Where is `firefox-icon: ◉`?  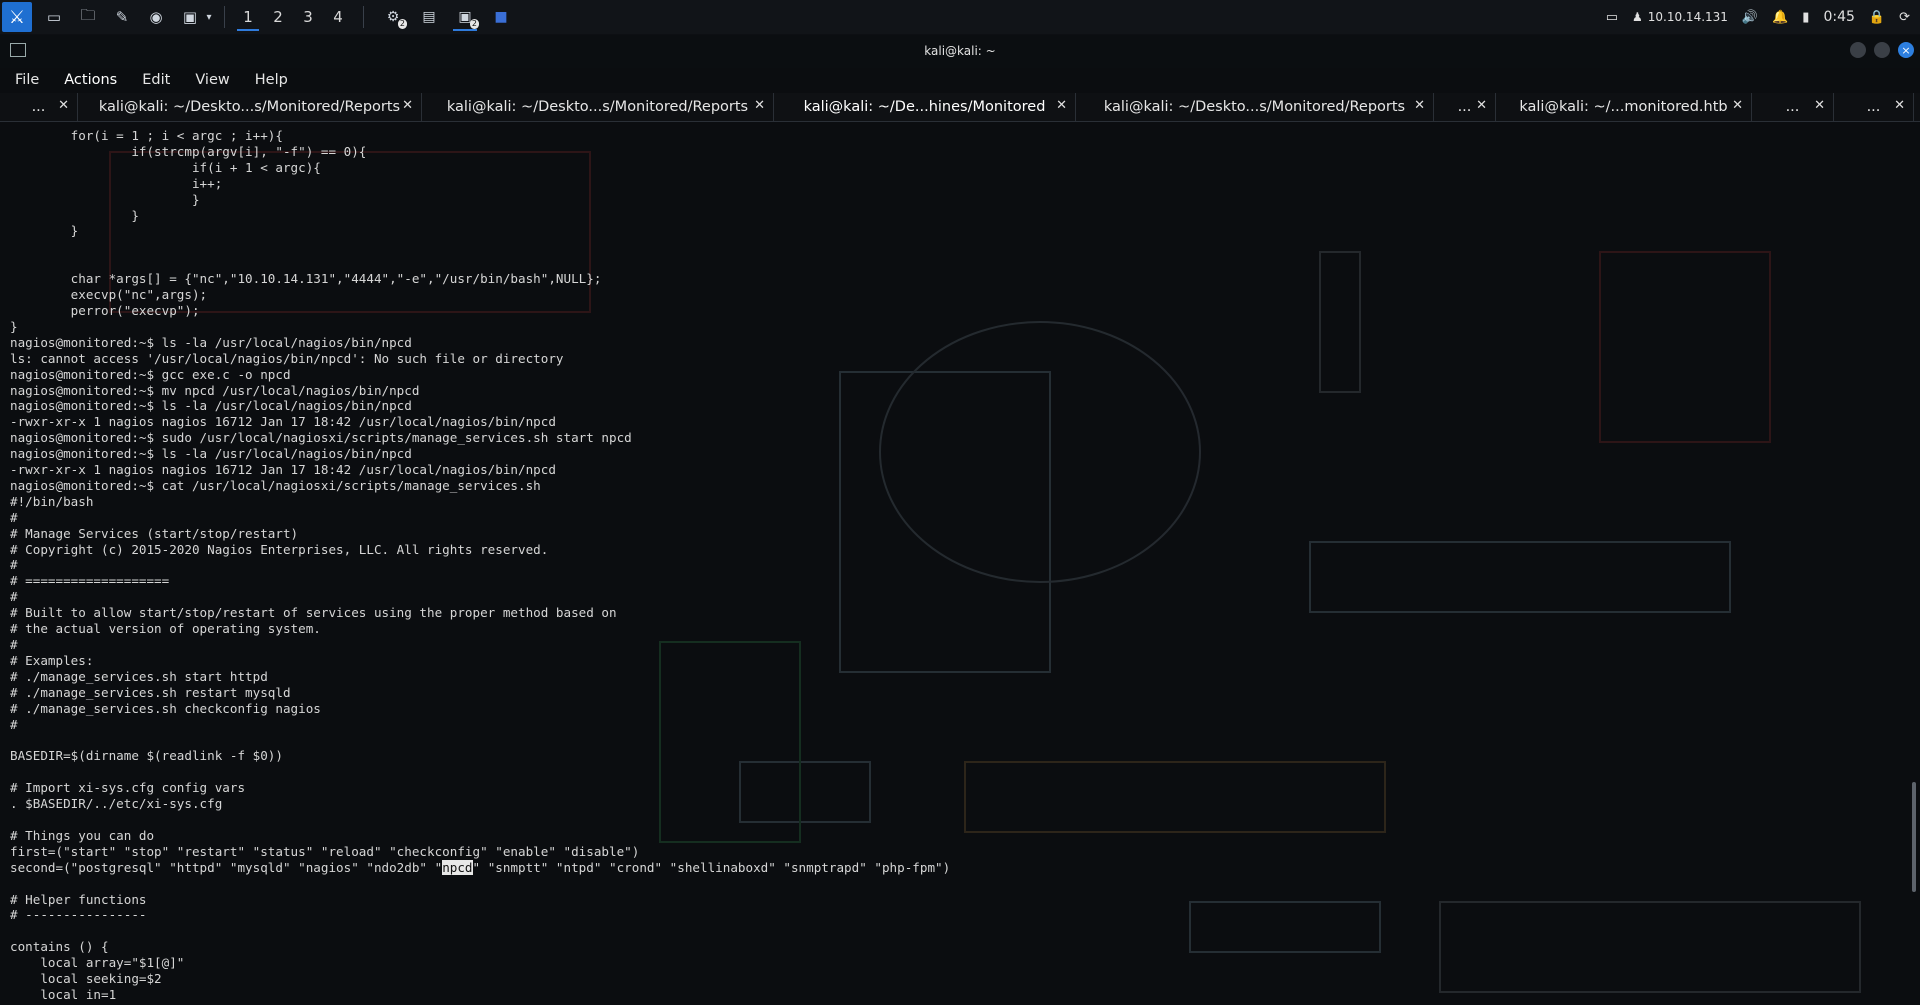 firefox-icon: ◉ is located at coordinates (156, 17).